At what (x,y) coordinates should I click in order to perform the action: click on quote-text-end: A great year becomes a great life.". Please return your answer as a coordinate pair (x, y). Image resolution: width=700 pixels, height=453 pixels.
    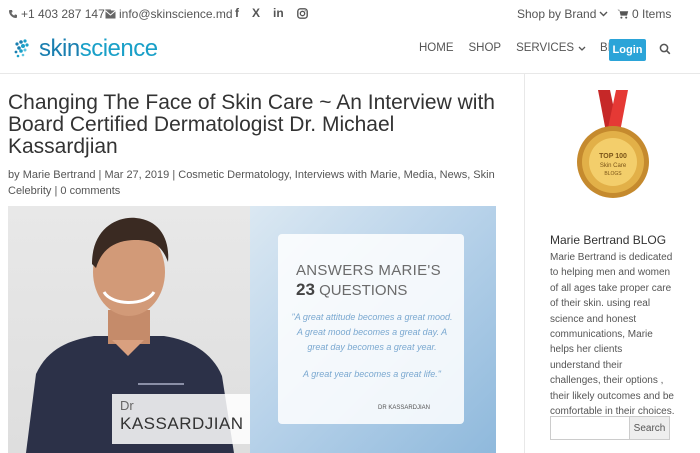
    Looking at the image, I should click on (372, 374).